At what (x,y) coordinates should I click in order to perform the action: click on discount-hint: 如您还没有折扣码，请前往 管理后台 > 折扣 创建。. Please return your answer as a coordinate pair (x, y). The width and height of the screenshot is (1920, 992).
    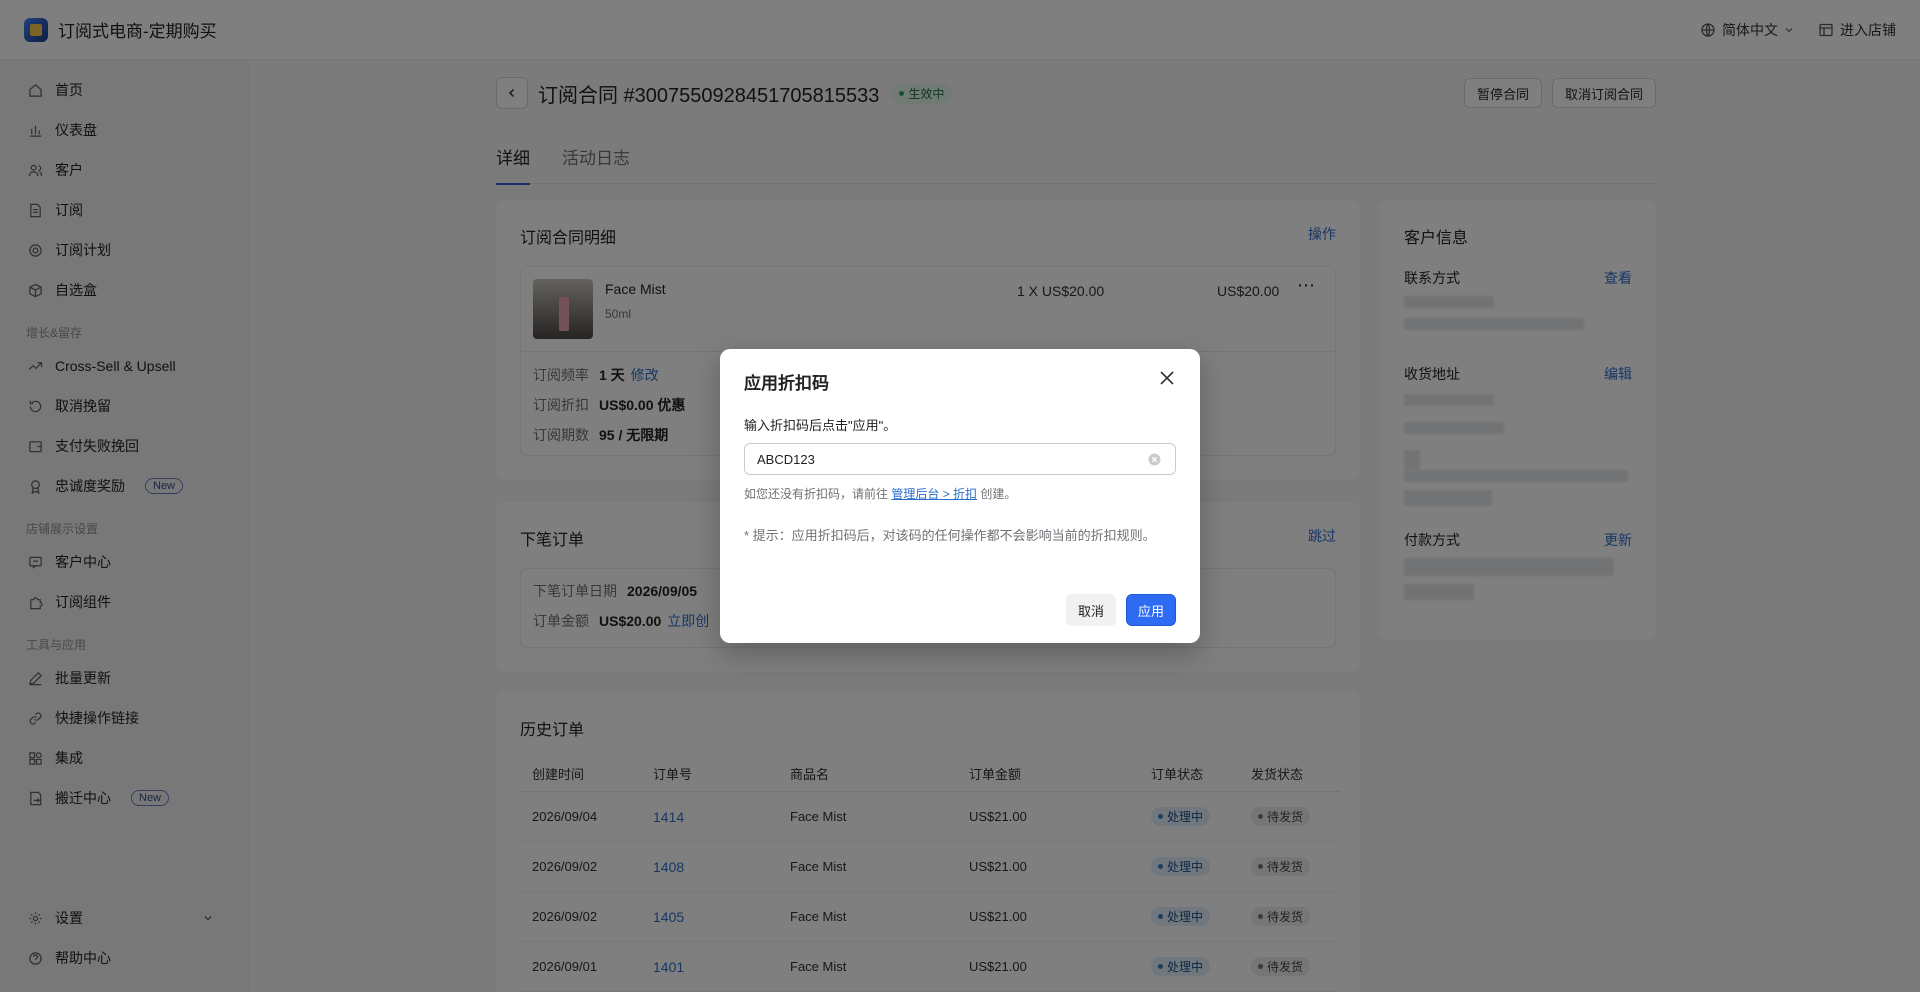
    Looking at the image, I should click on (880, 493).